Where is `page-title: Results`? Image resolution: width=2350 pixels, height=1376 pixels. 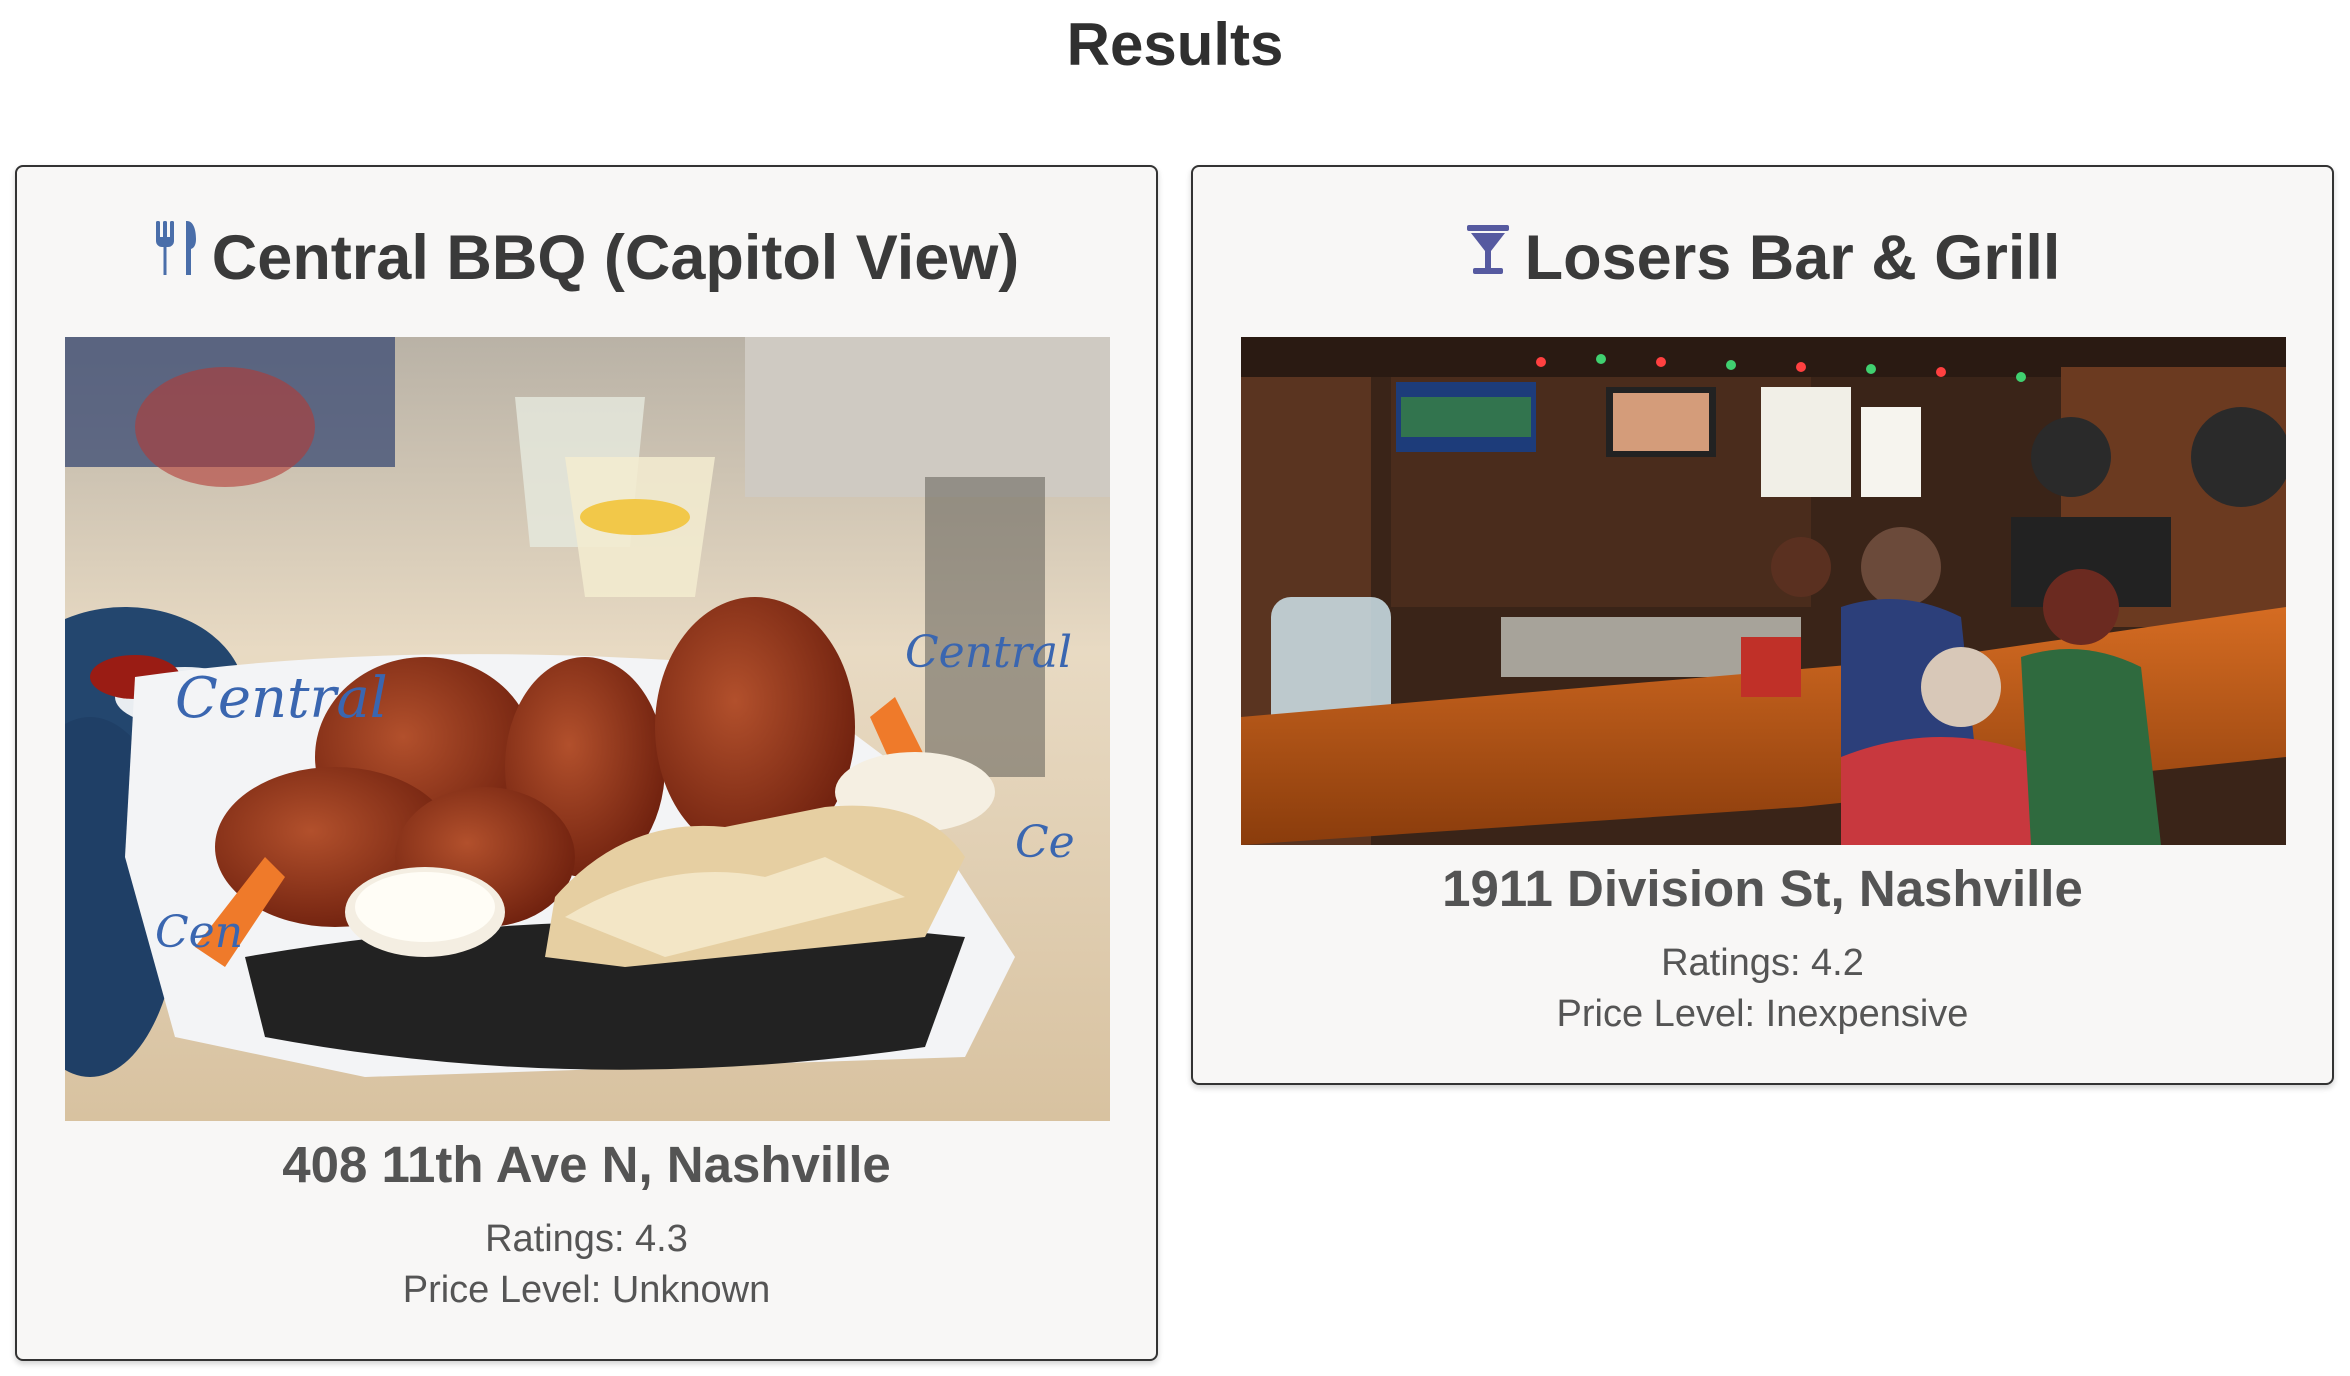 page-title: Results is located at coordinates (1175, 44).